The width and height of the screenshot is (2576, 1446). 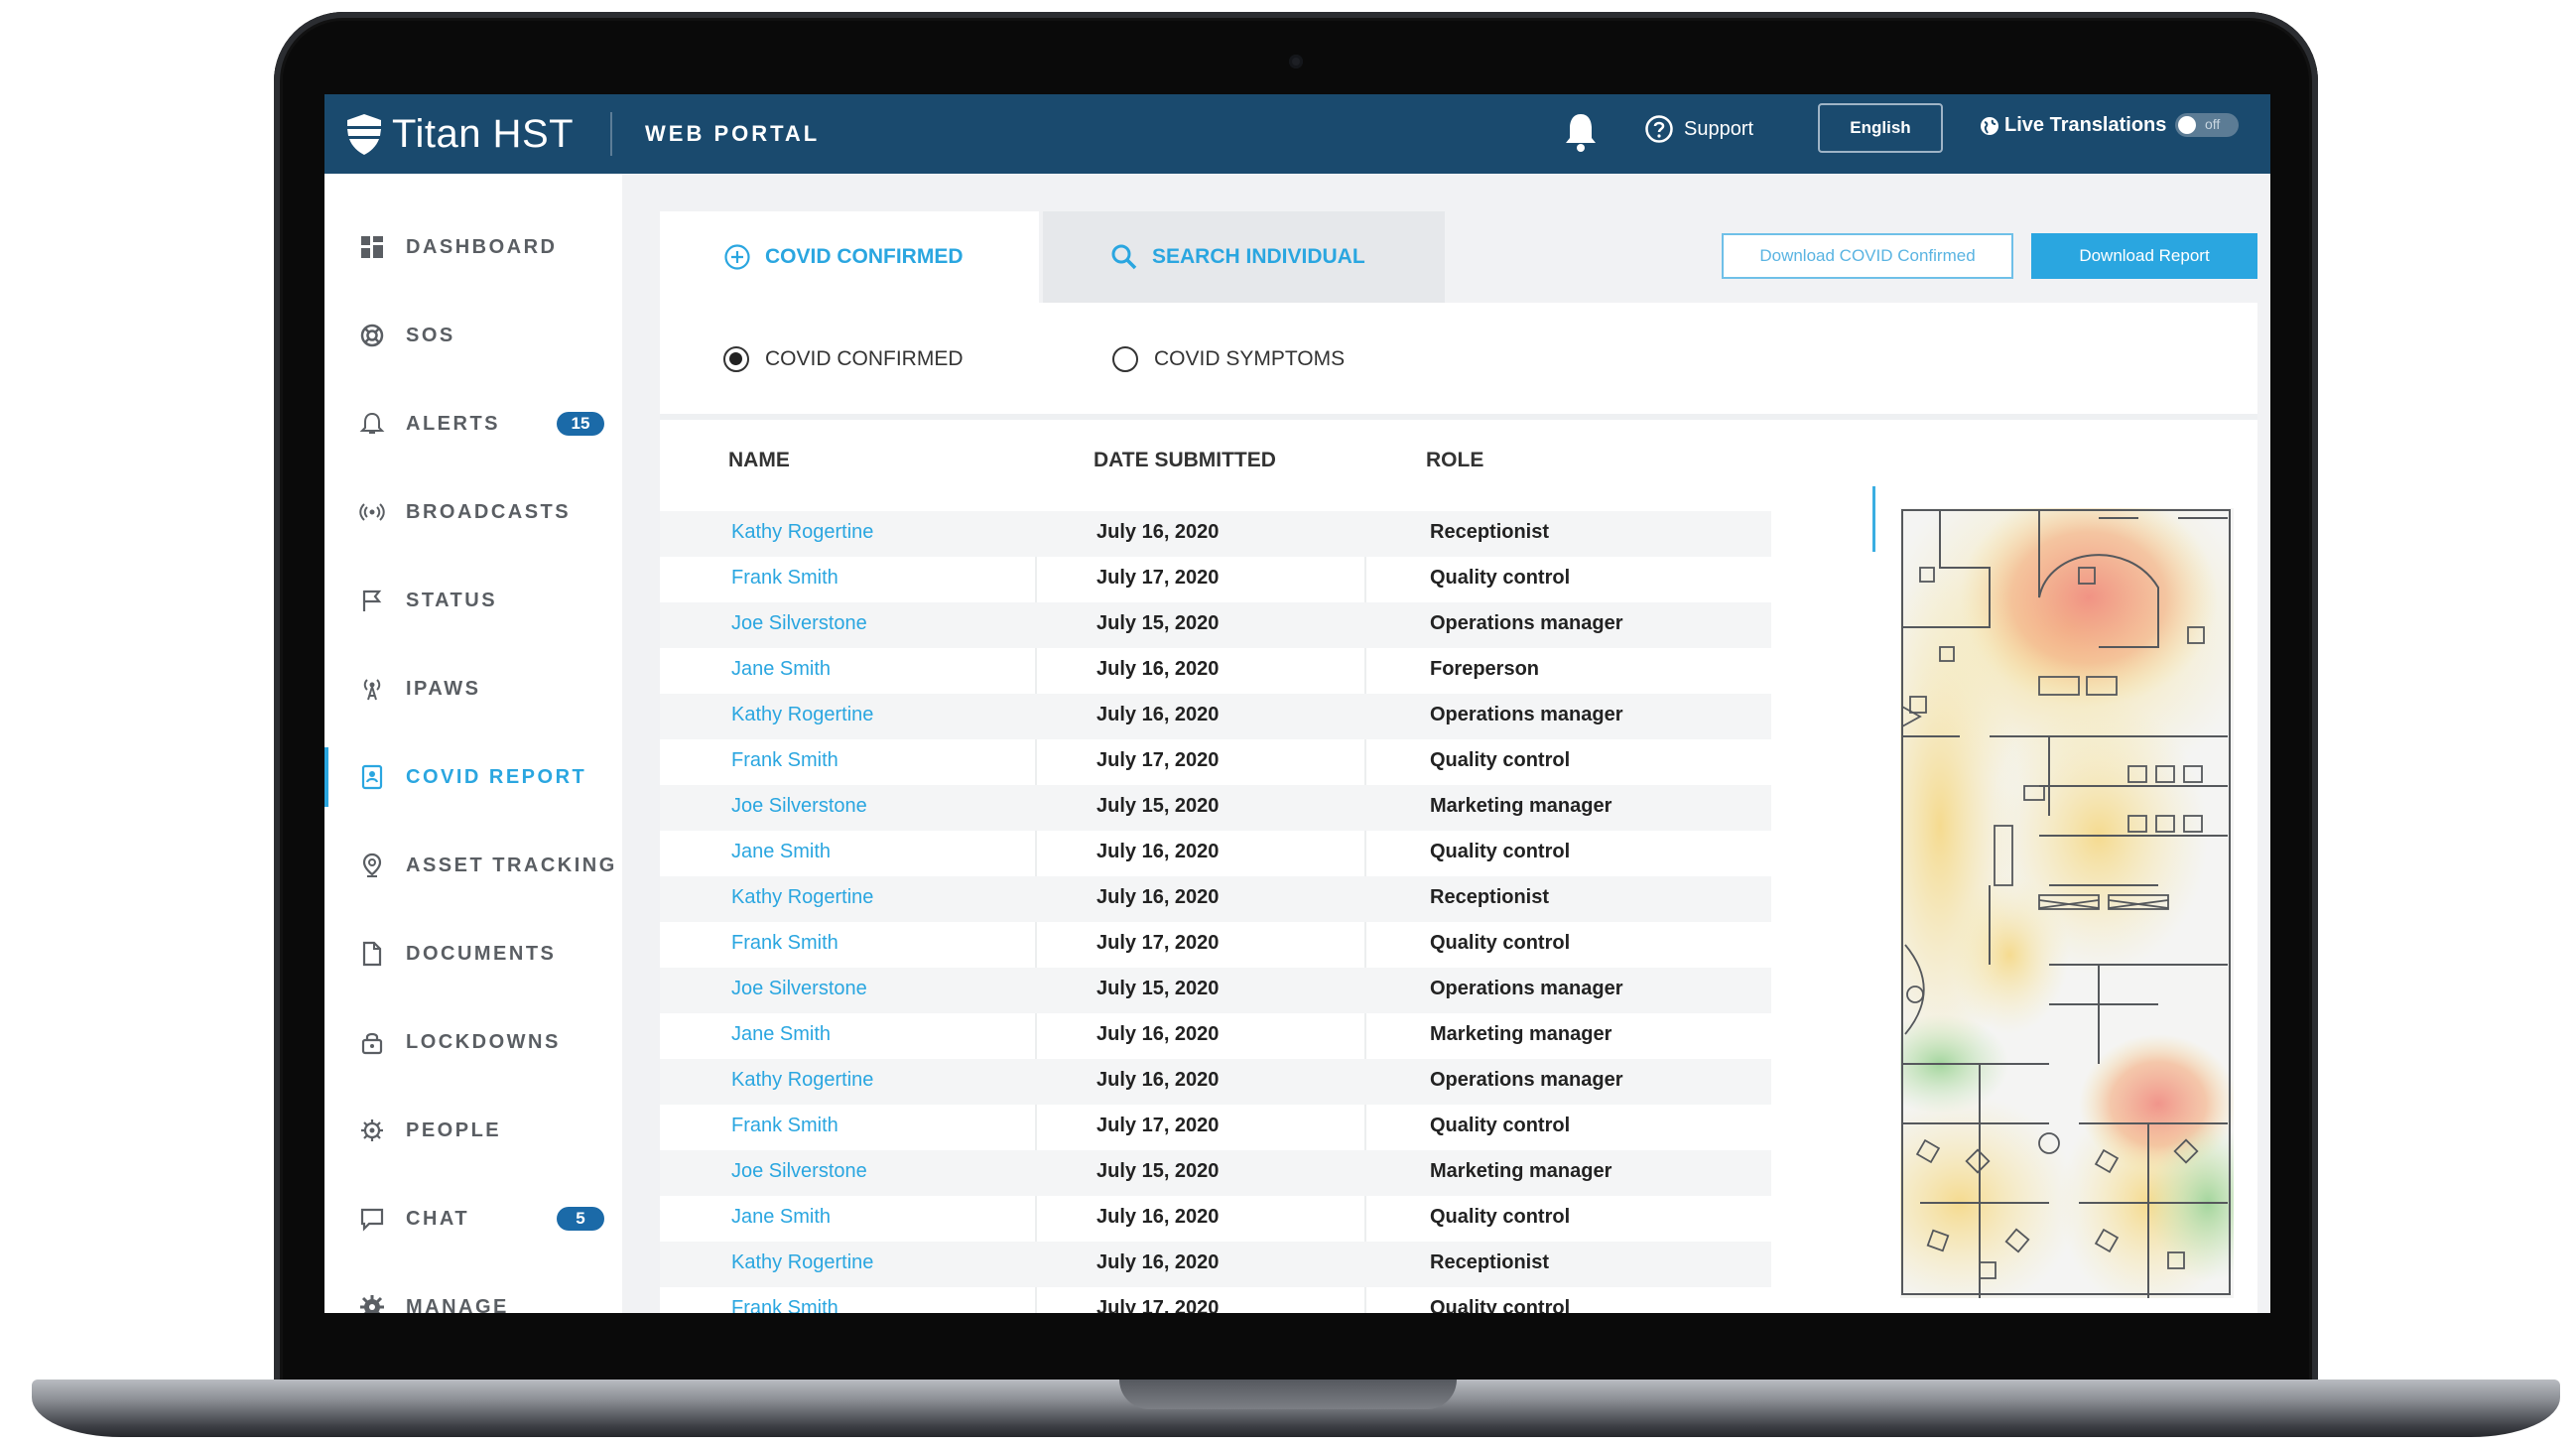 What do you see at coordinates (2067, 903) in the screenshot?
I see `floor-plan-heatmap` at bounding box center [2067, 903].